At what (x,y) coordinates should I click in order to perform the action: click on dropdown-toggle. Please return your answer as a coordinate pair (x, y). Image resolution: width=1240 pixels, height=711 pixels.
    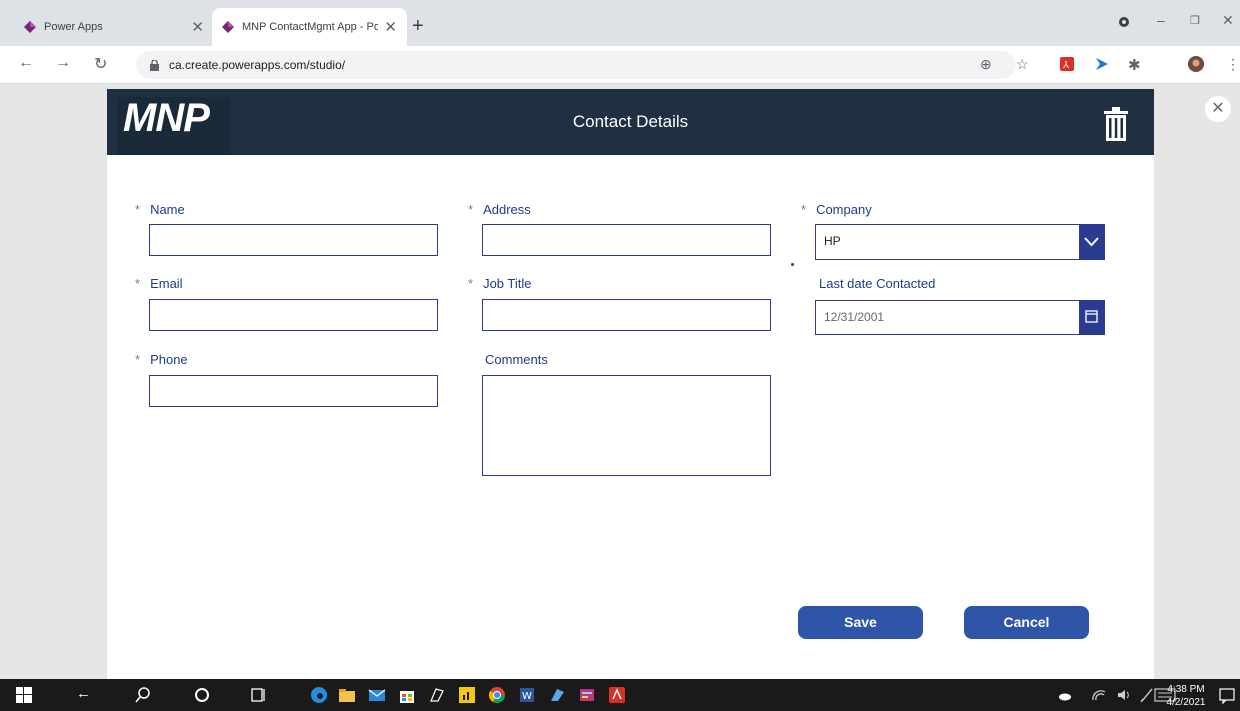
    Looking at the image, I should click on (1091, 242).